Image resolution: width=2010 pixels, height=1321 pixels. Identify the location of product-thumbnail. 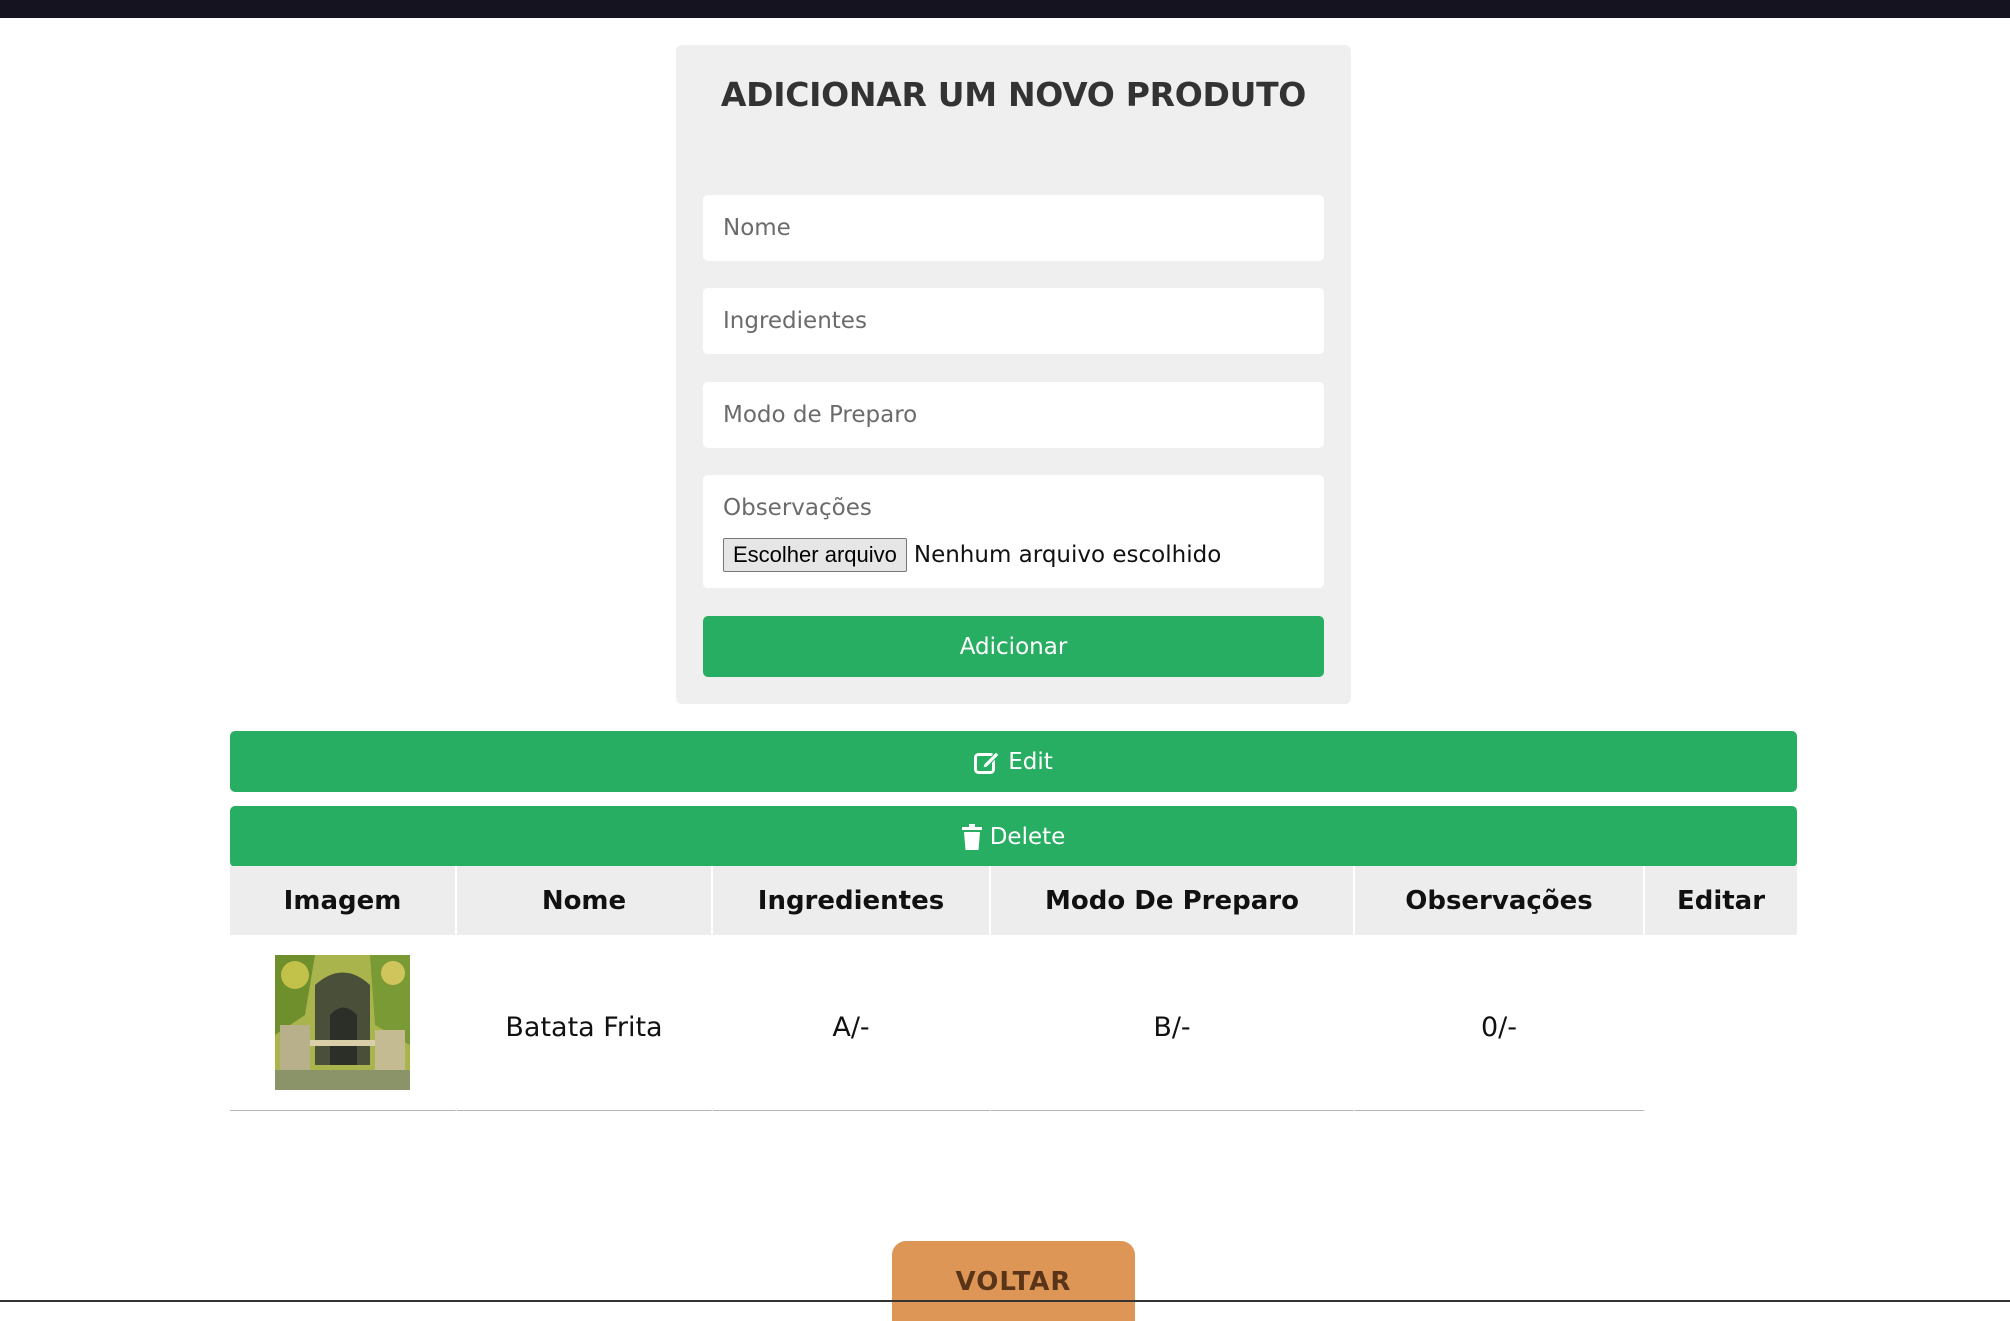
(342, 1022).